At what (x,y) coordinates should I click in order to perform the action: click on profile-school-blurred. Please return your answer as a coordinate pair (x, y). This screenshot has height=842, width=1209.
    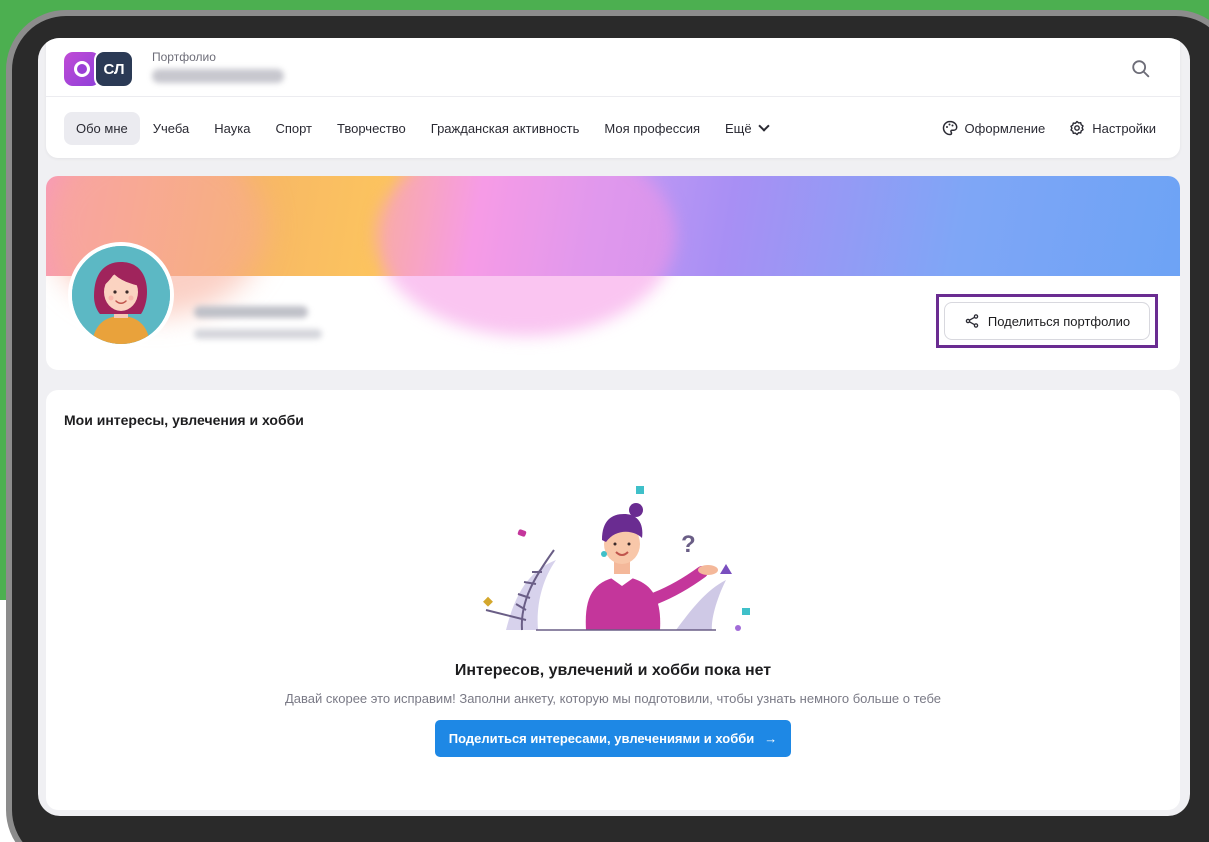
    Looking at the image, I should click on (258, 334).